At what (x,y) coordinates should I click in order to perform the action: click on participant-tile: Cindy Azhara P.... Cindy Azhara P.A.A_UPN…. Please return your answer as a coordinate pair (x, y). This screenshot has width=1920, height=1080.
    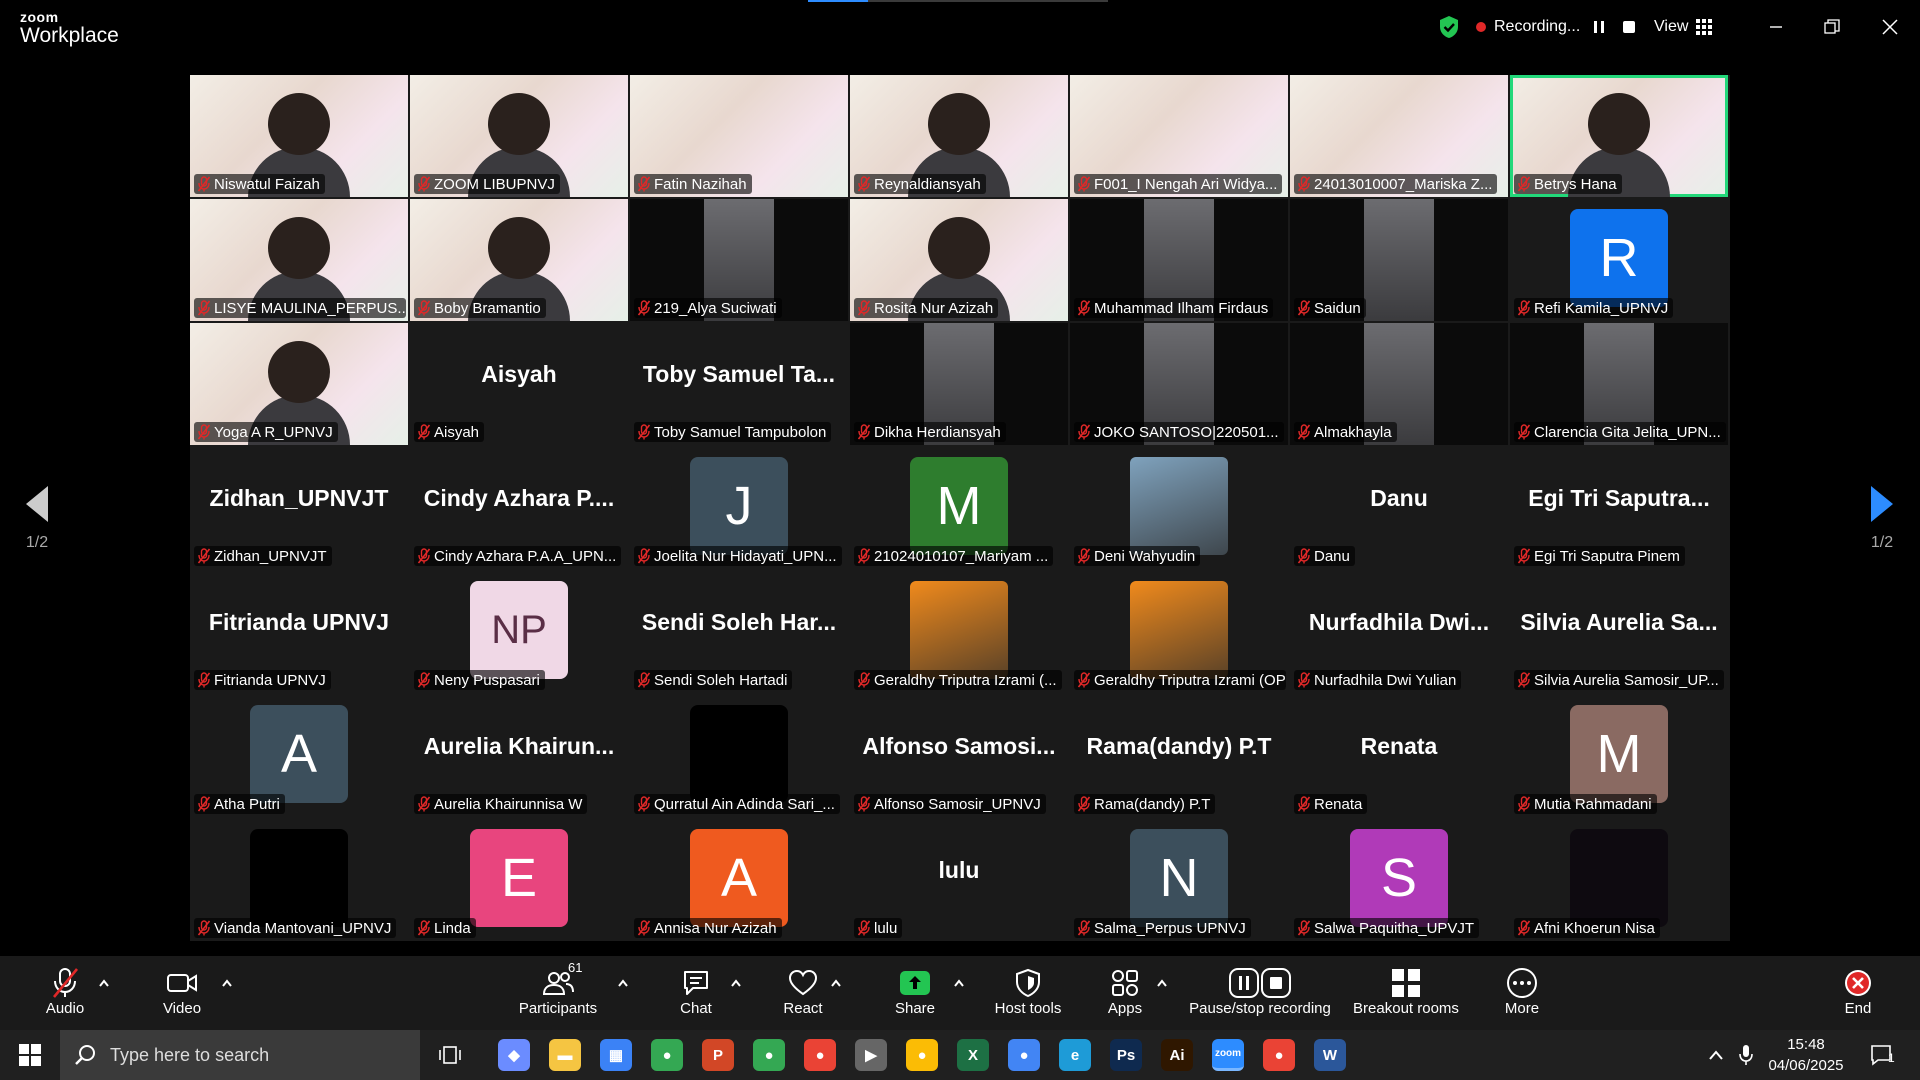
    Looking at the image, I should click on (519, 508).